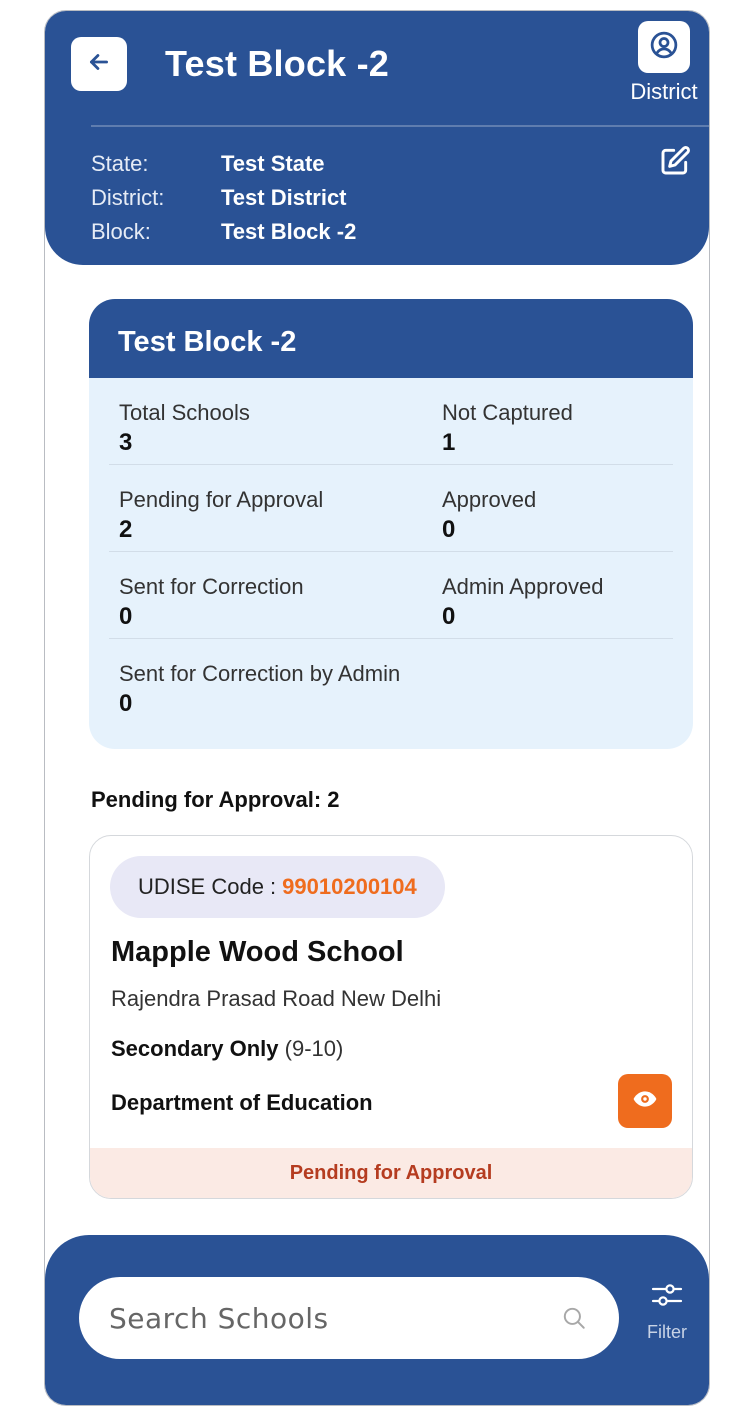  I want to click on header-divider, so click(400, 126).